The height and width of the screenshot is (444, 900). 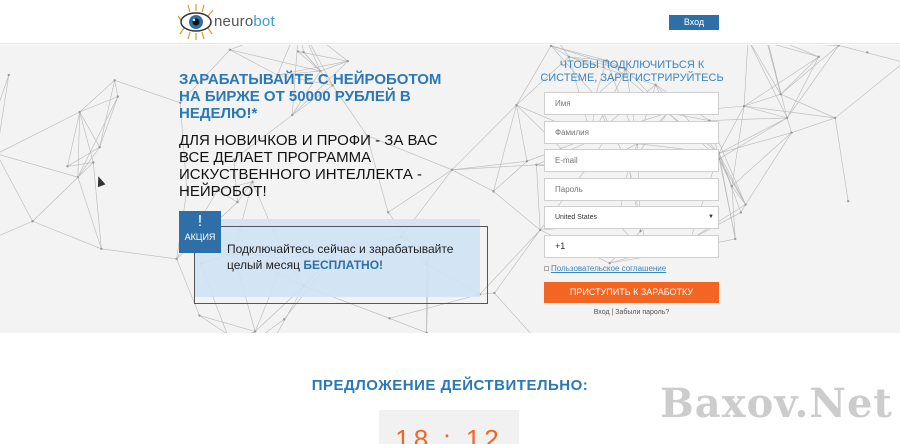 What do you see at coordinates (234, 21) in the screenshot?
I see `logo-prefix: neuro` at bounding box center [234, 21].